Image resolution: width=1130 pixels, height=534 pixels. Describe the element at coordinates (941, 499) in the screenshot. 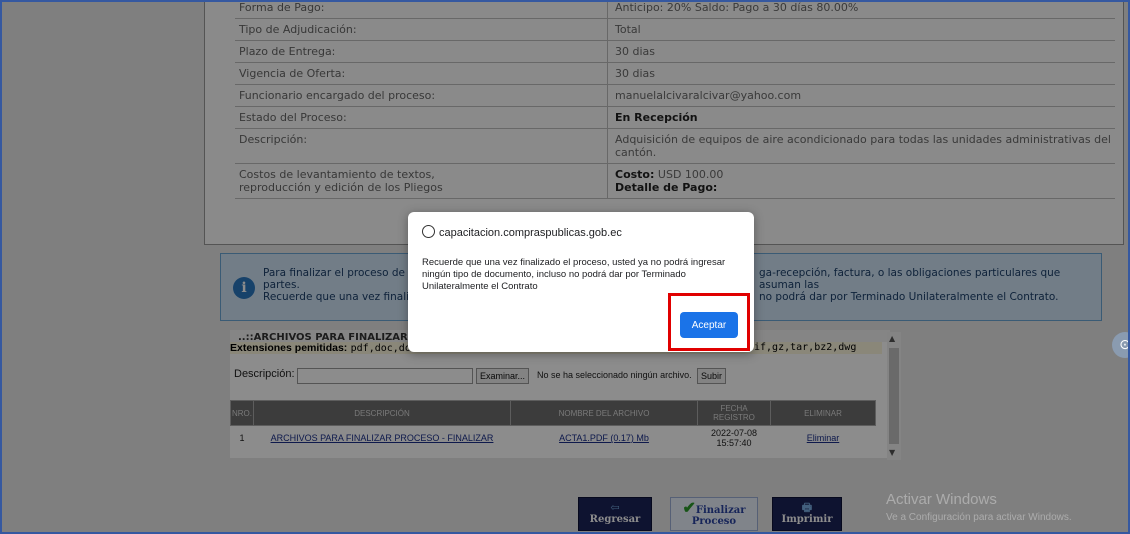

I see `watermark-title: Activar Windows` at that location.